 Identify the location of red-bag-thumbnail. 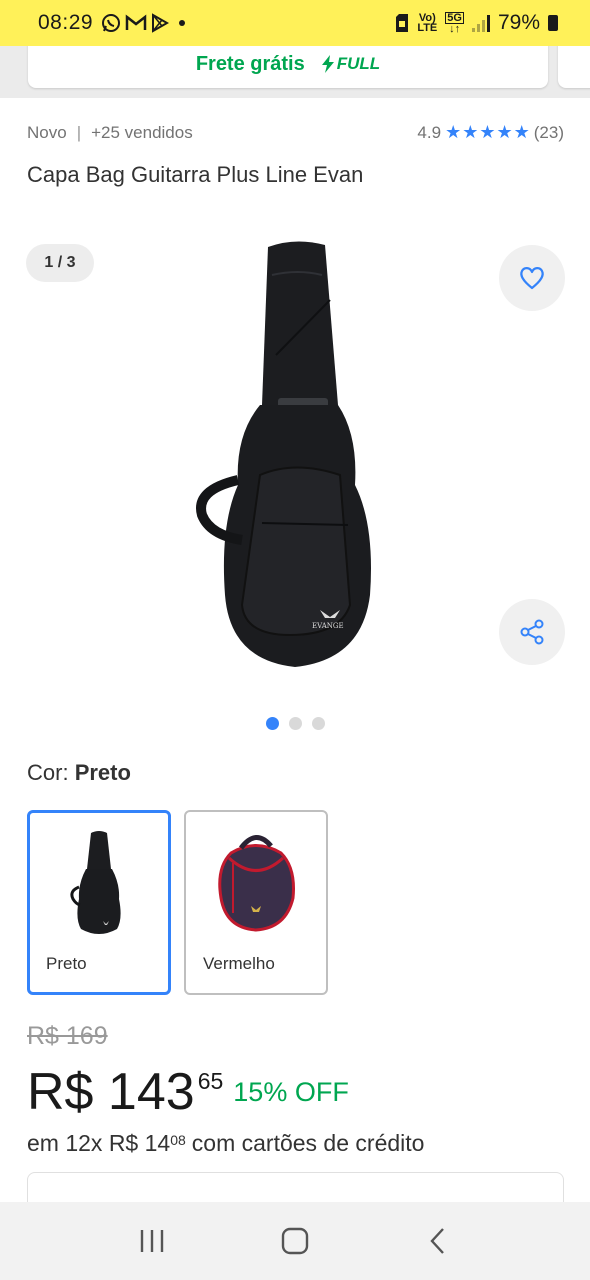
(256, 883).